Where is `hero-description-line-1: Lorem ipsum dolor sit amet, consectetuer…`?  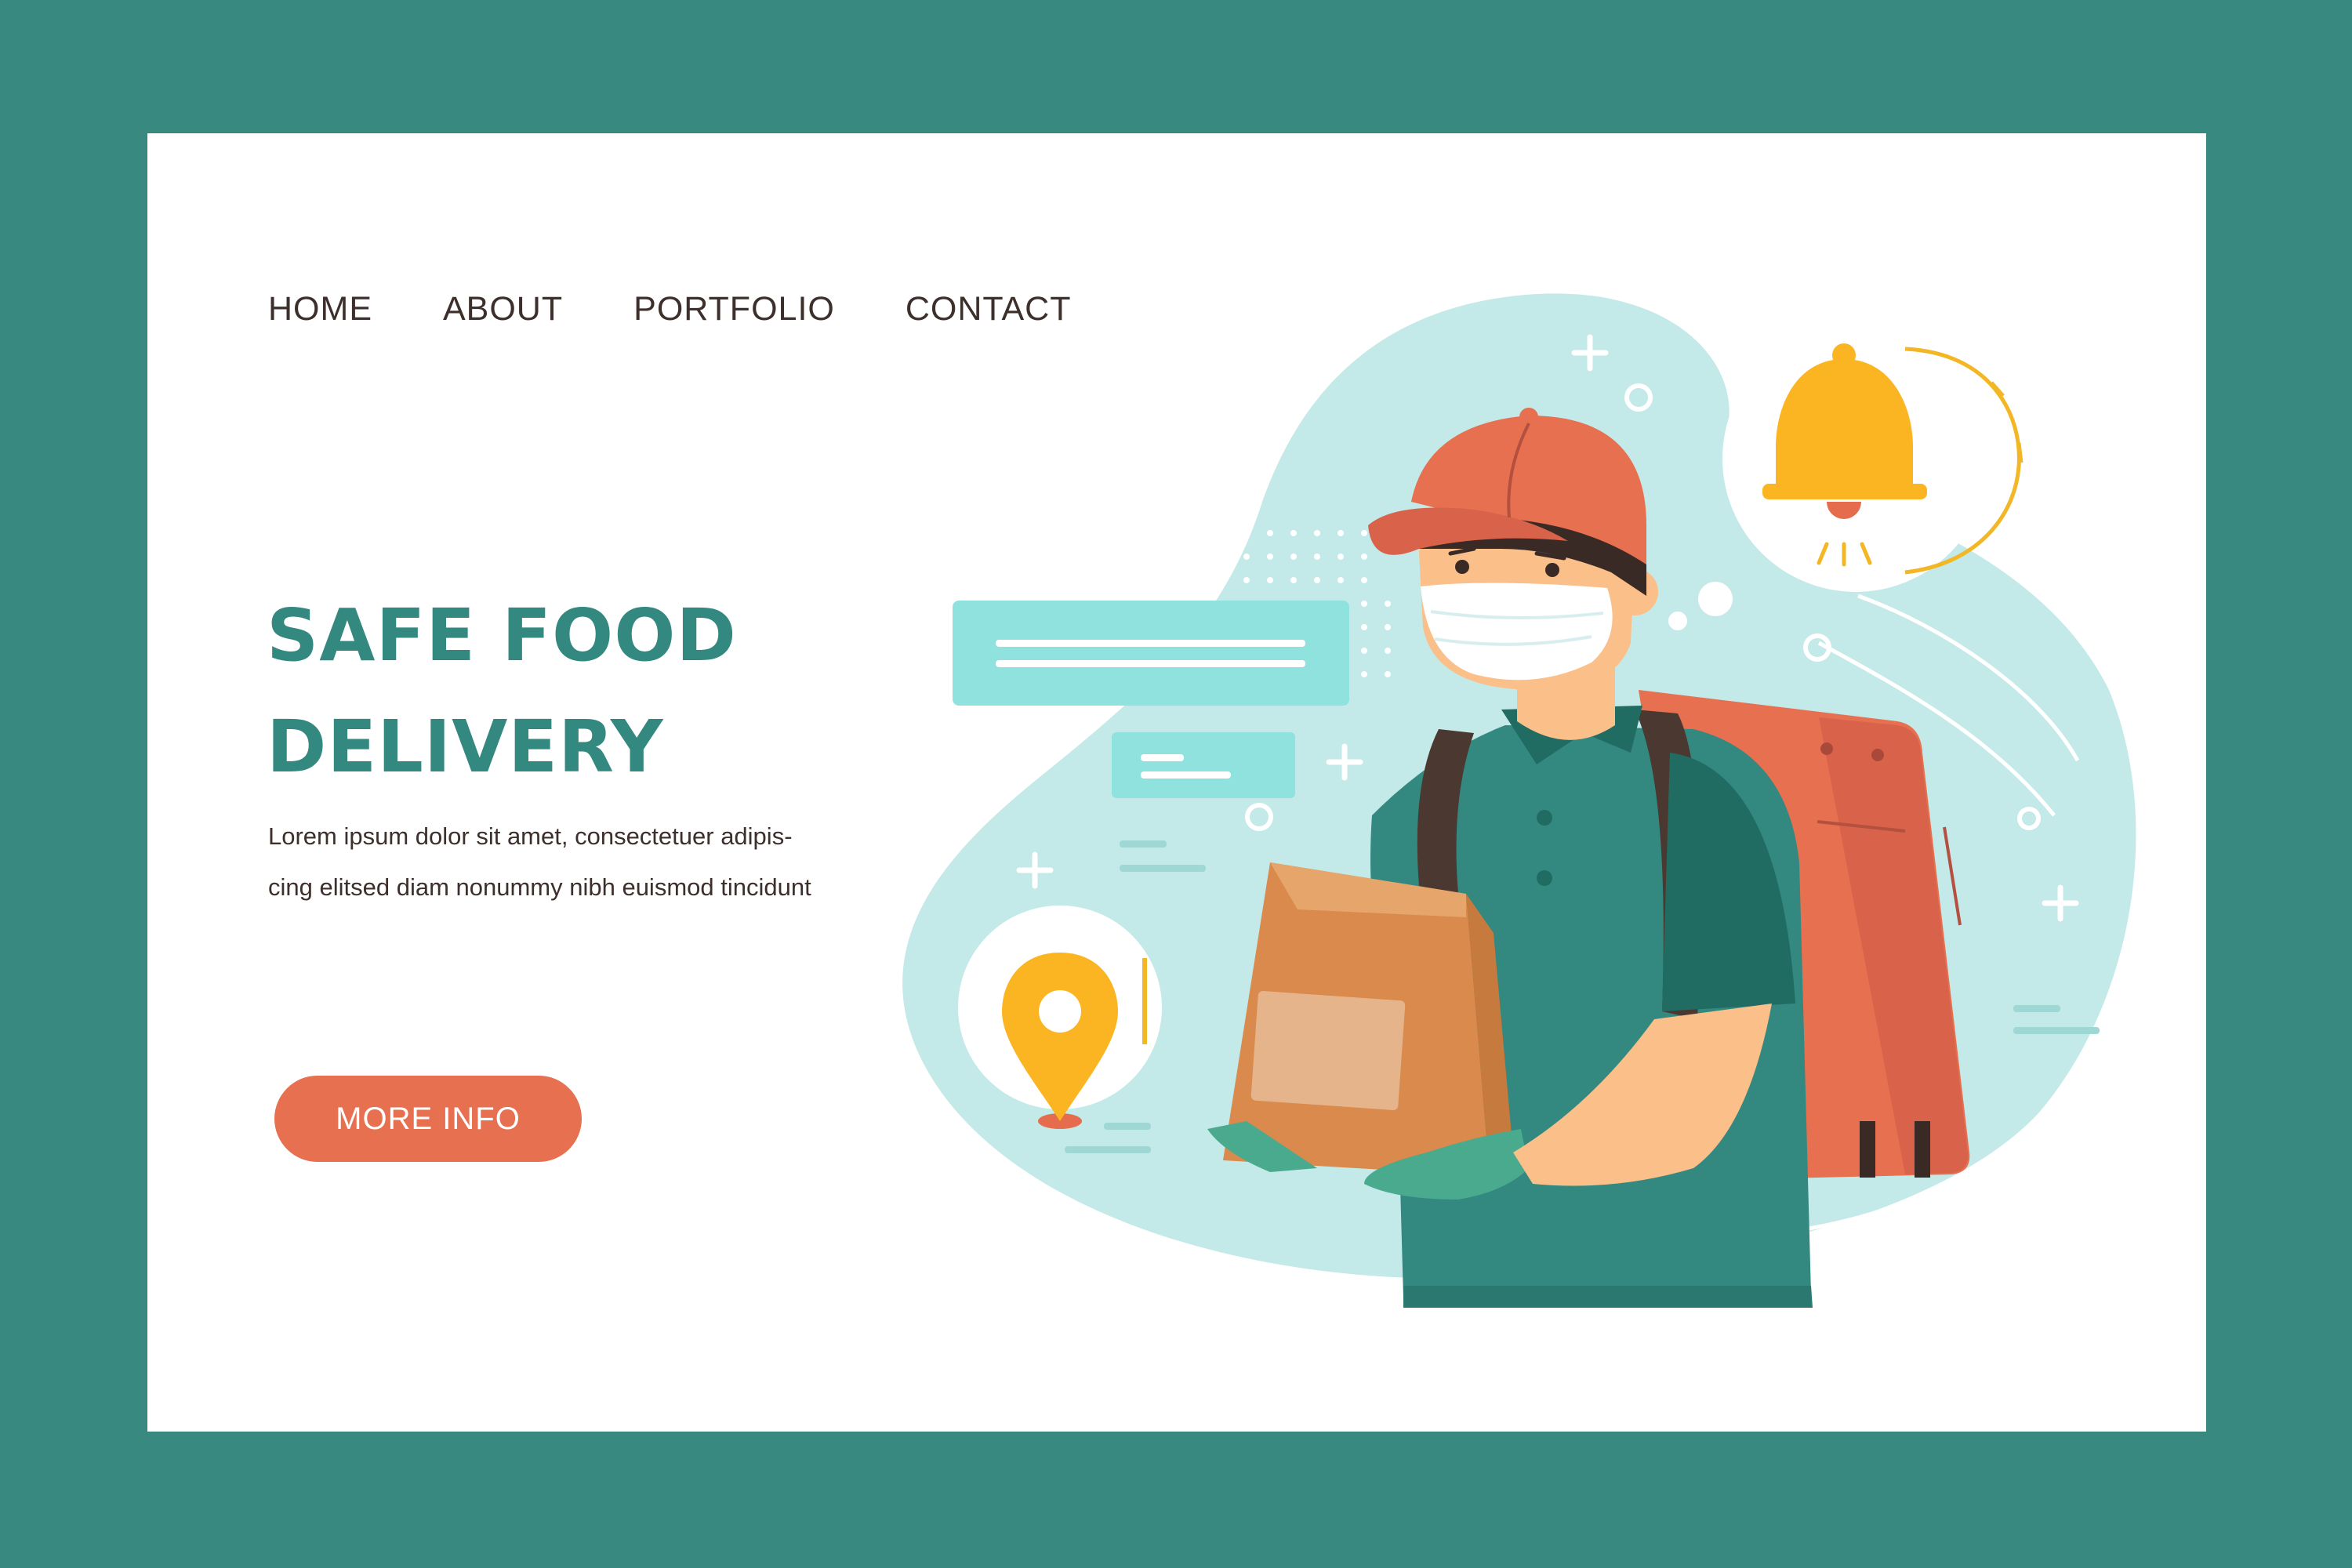 hero-description-line-1: Lorem ipsum dolor sit amet, consectetuer… is located at coordinates (530, 836).